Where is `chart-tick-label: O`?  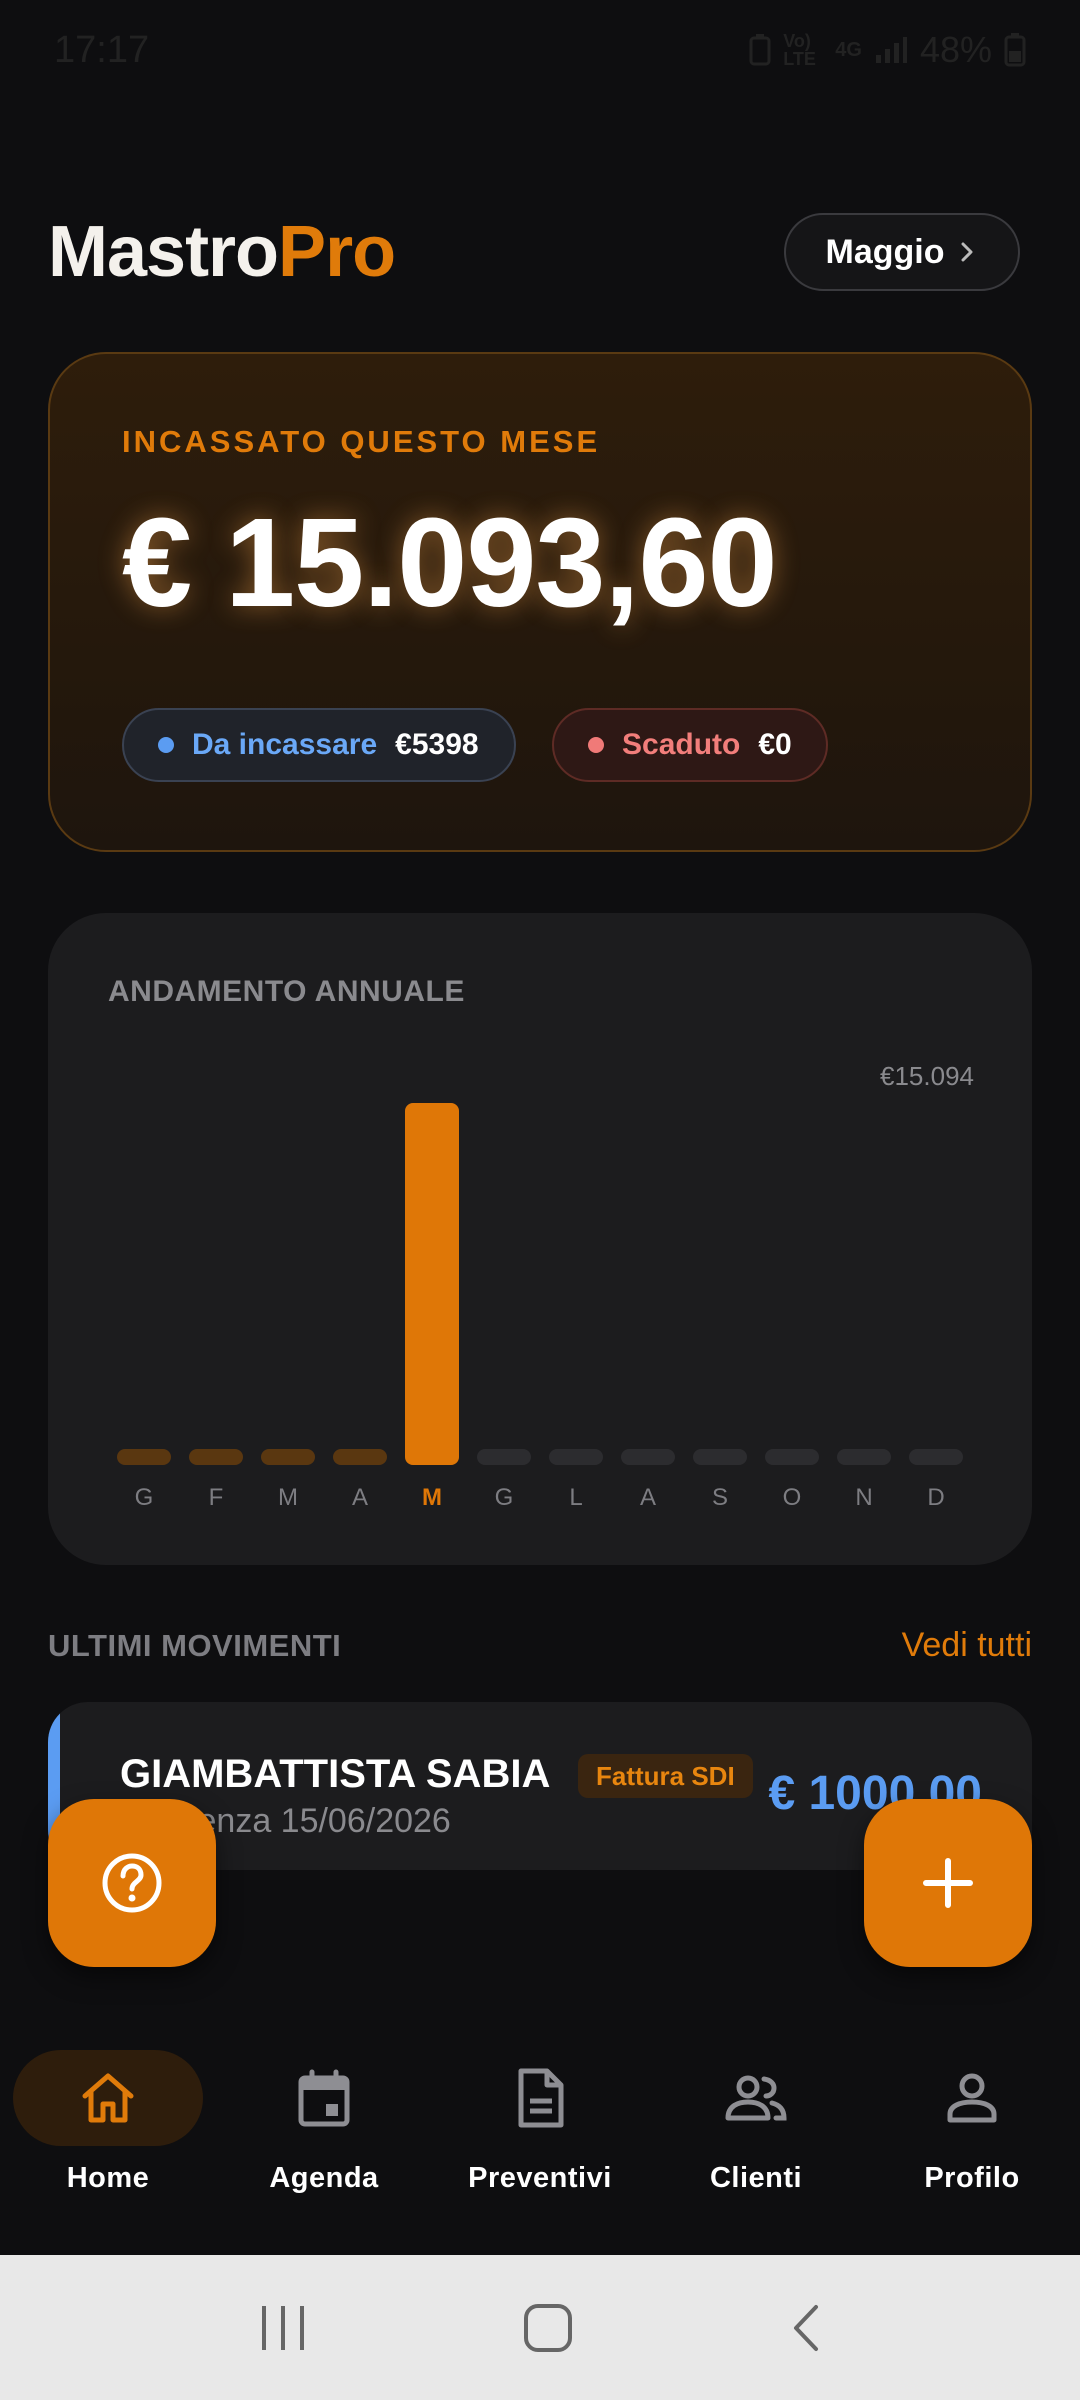
chart-tick-label: O is located at coordinates (792, 1497).